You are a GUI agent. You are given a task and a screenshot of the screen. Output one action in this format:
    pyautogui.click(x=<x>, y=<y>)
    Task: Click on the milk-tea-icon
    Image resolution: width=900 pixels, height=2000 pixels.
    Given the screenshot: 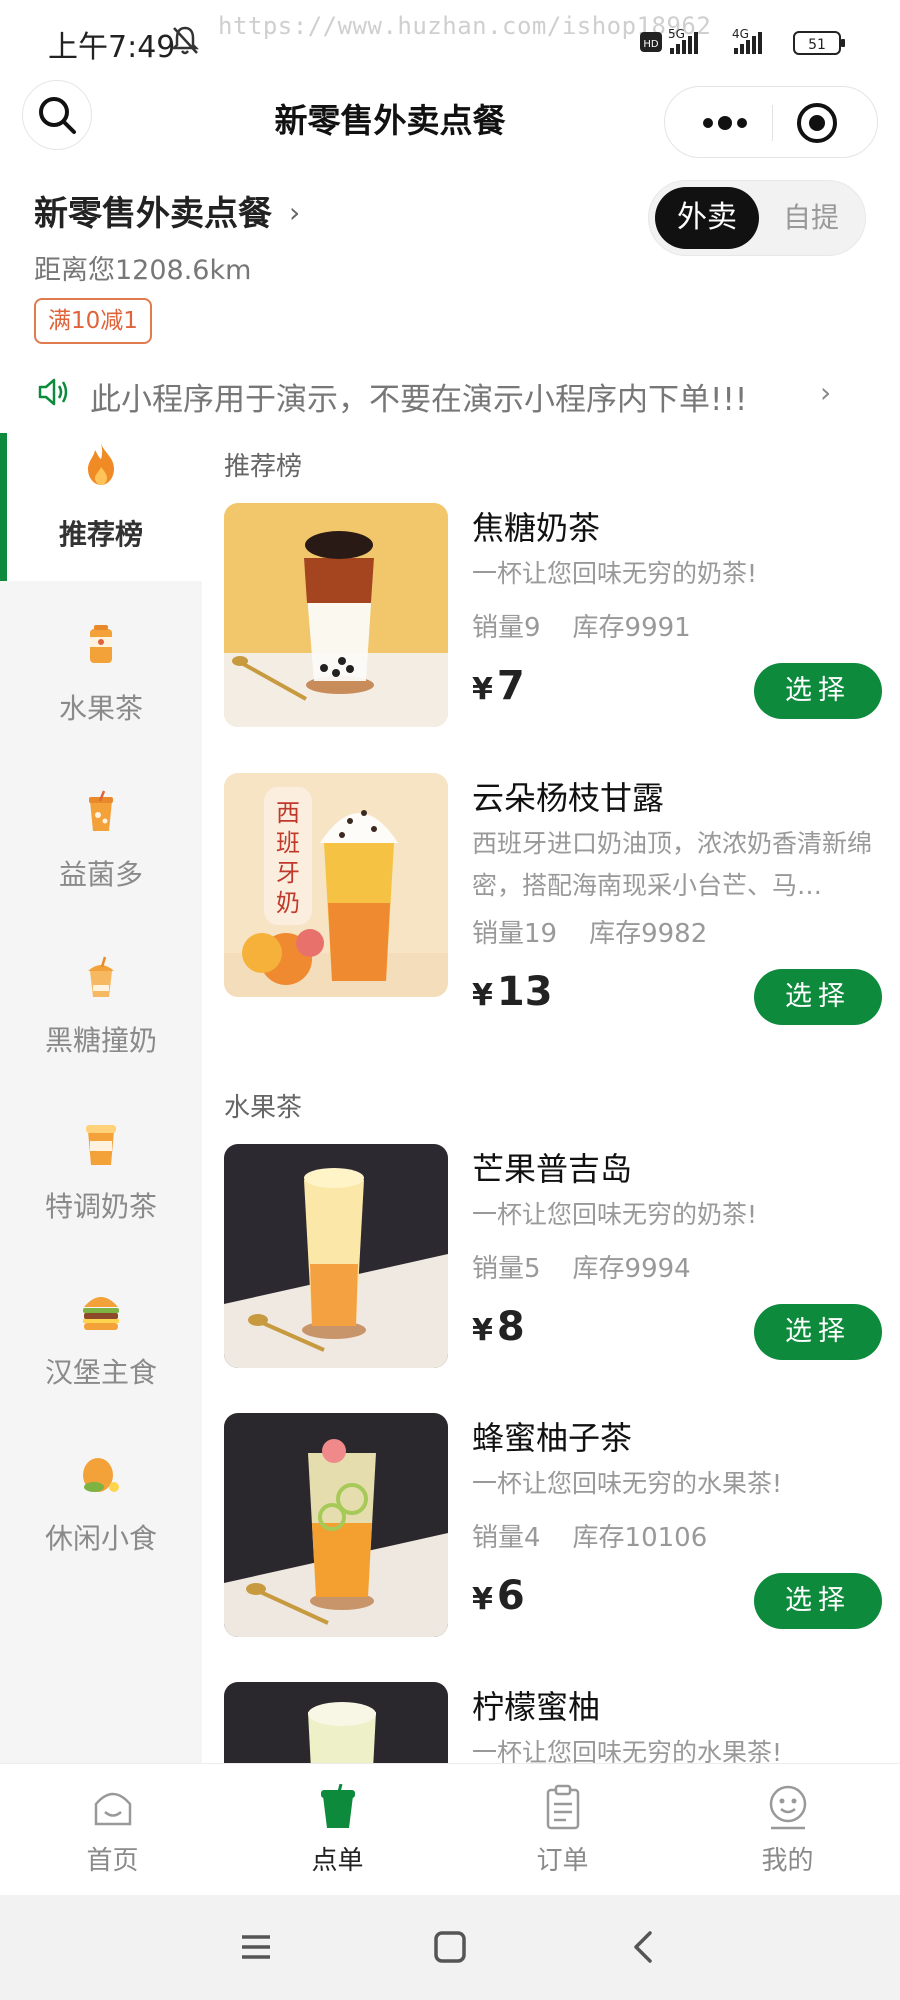 What is the action you would take?
    pyautogui.click(x=101, y=1145)
    